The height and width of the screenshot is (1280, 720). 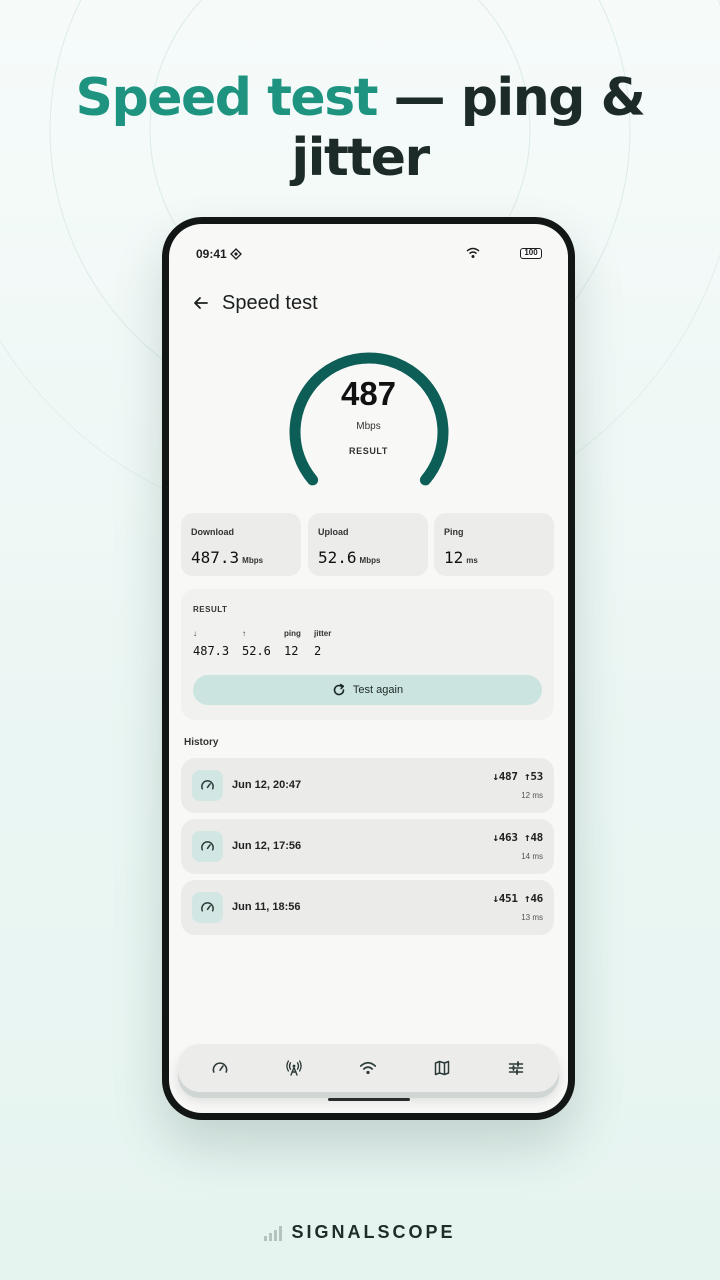 I want to click on test-again-button: Test again, so click(x=367, y=690).